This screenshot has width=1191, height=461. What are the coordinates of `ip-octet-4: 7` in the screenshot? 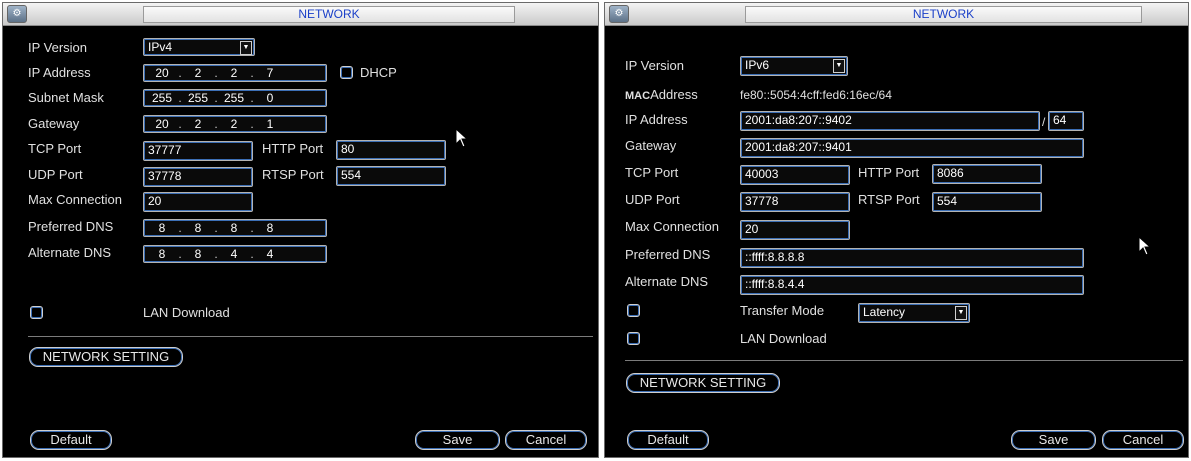 It's located at (270, 73).